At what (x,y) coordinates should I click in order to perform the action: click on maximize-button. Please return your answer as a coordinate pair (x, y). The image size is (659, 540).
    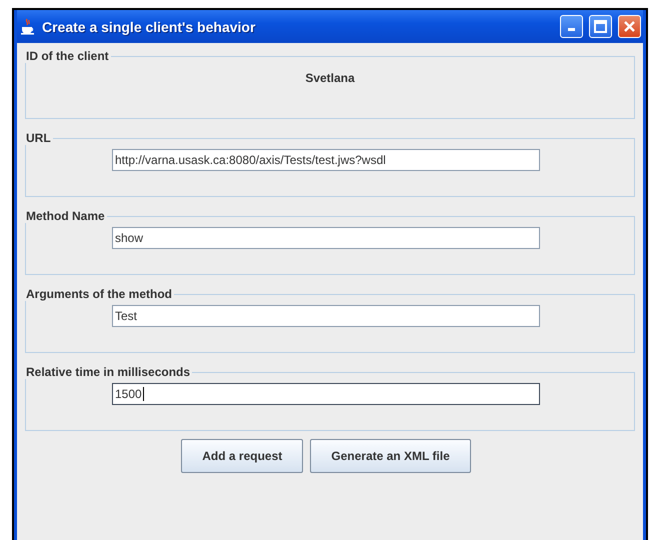
    Looking at the image, I should click on (600, 26).